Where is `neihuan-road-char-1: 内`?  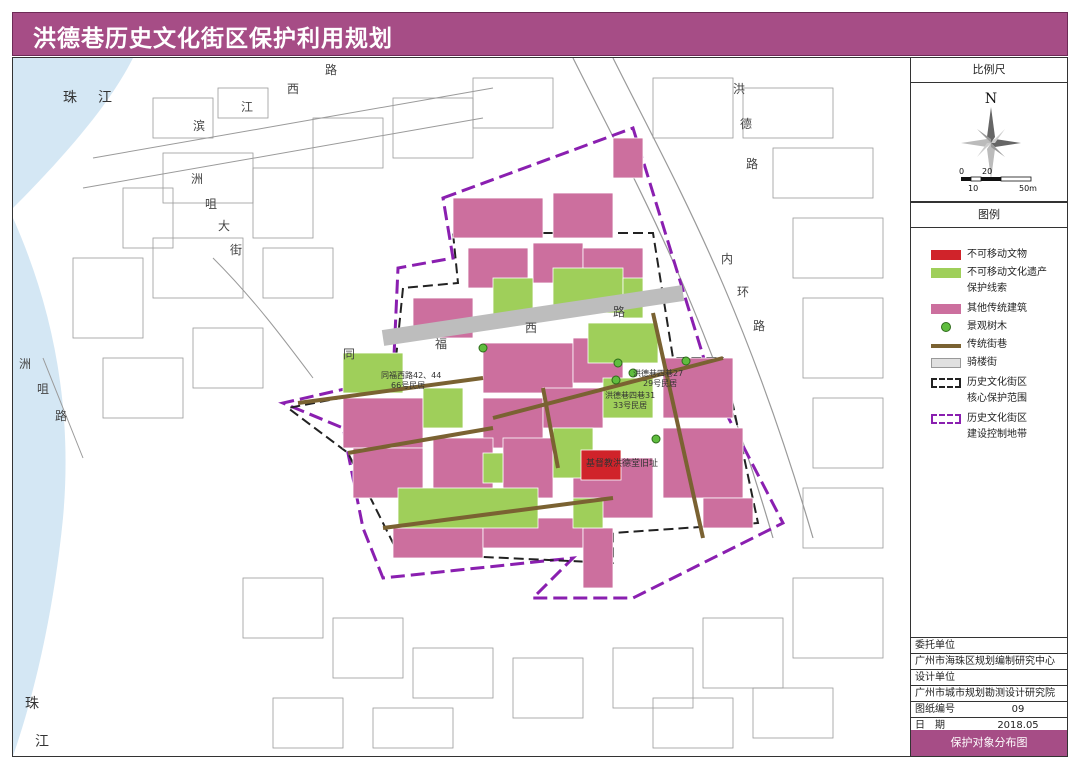 neihuan-road-char-1: 内 is located at coordinates (727, 259).